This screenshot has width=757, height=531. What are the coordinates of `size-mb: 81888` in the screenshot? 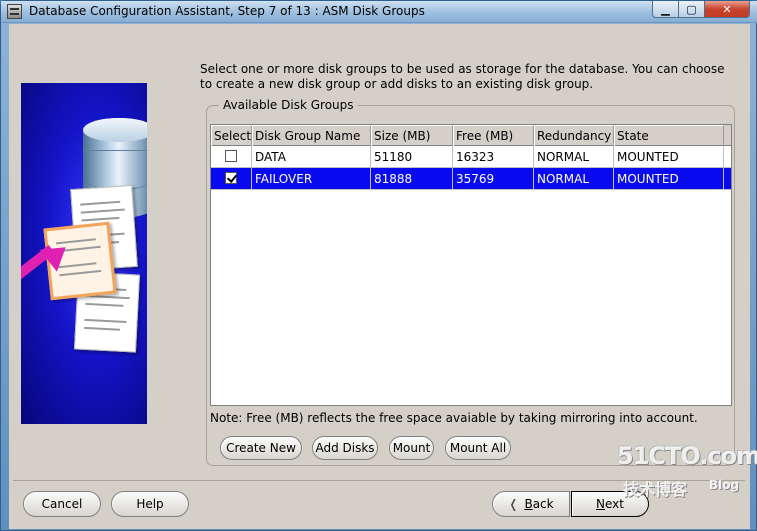 It's located at (412, 178).